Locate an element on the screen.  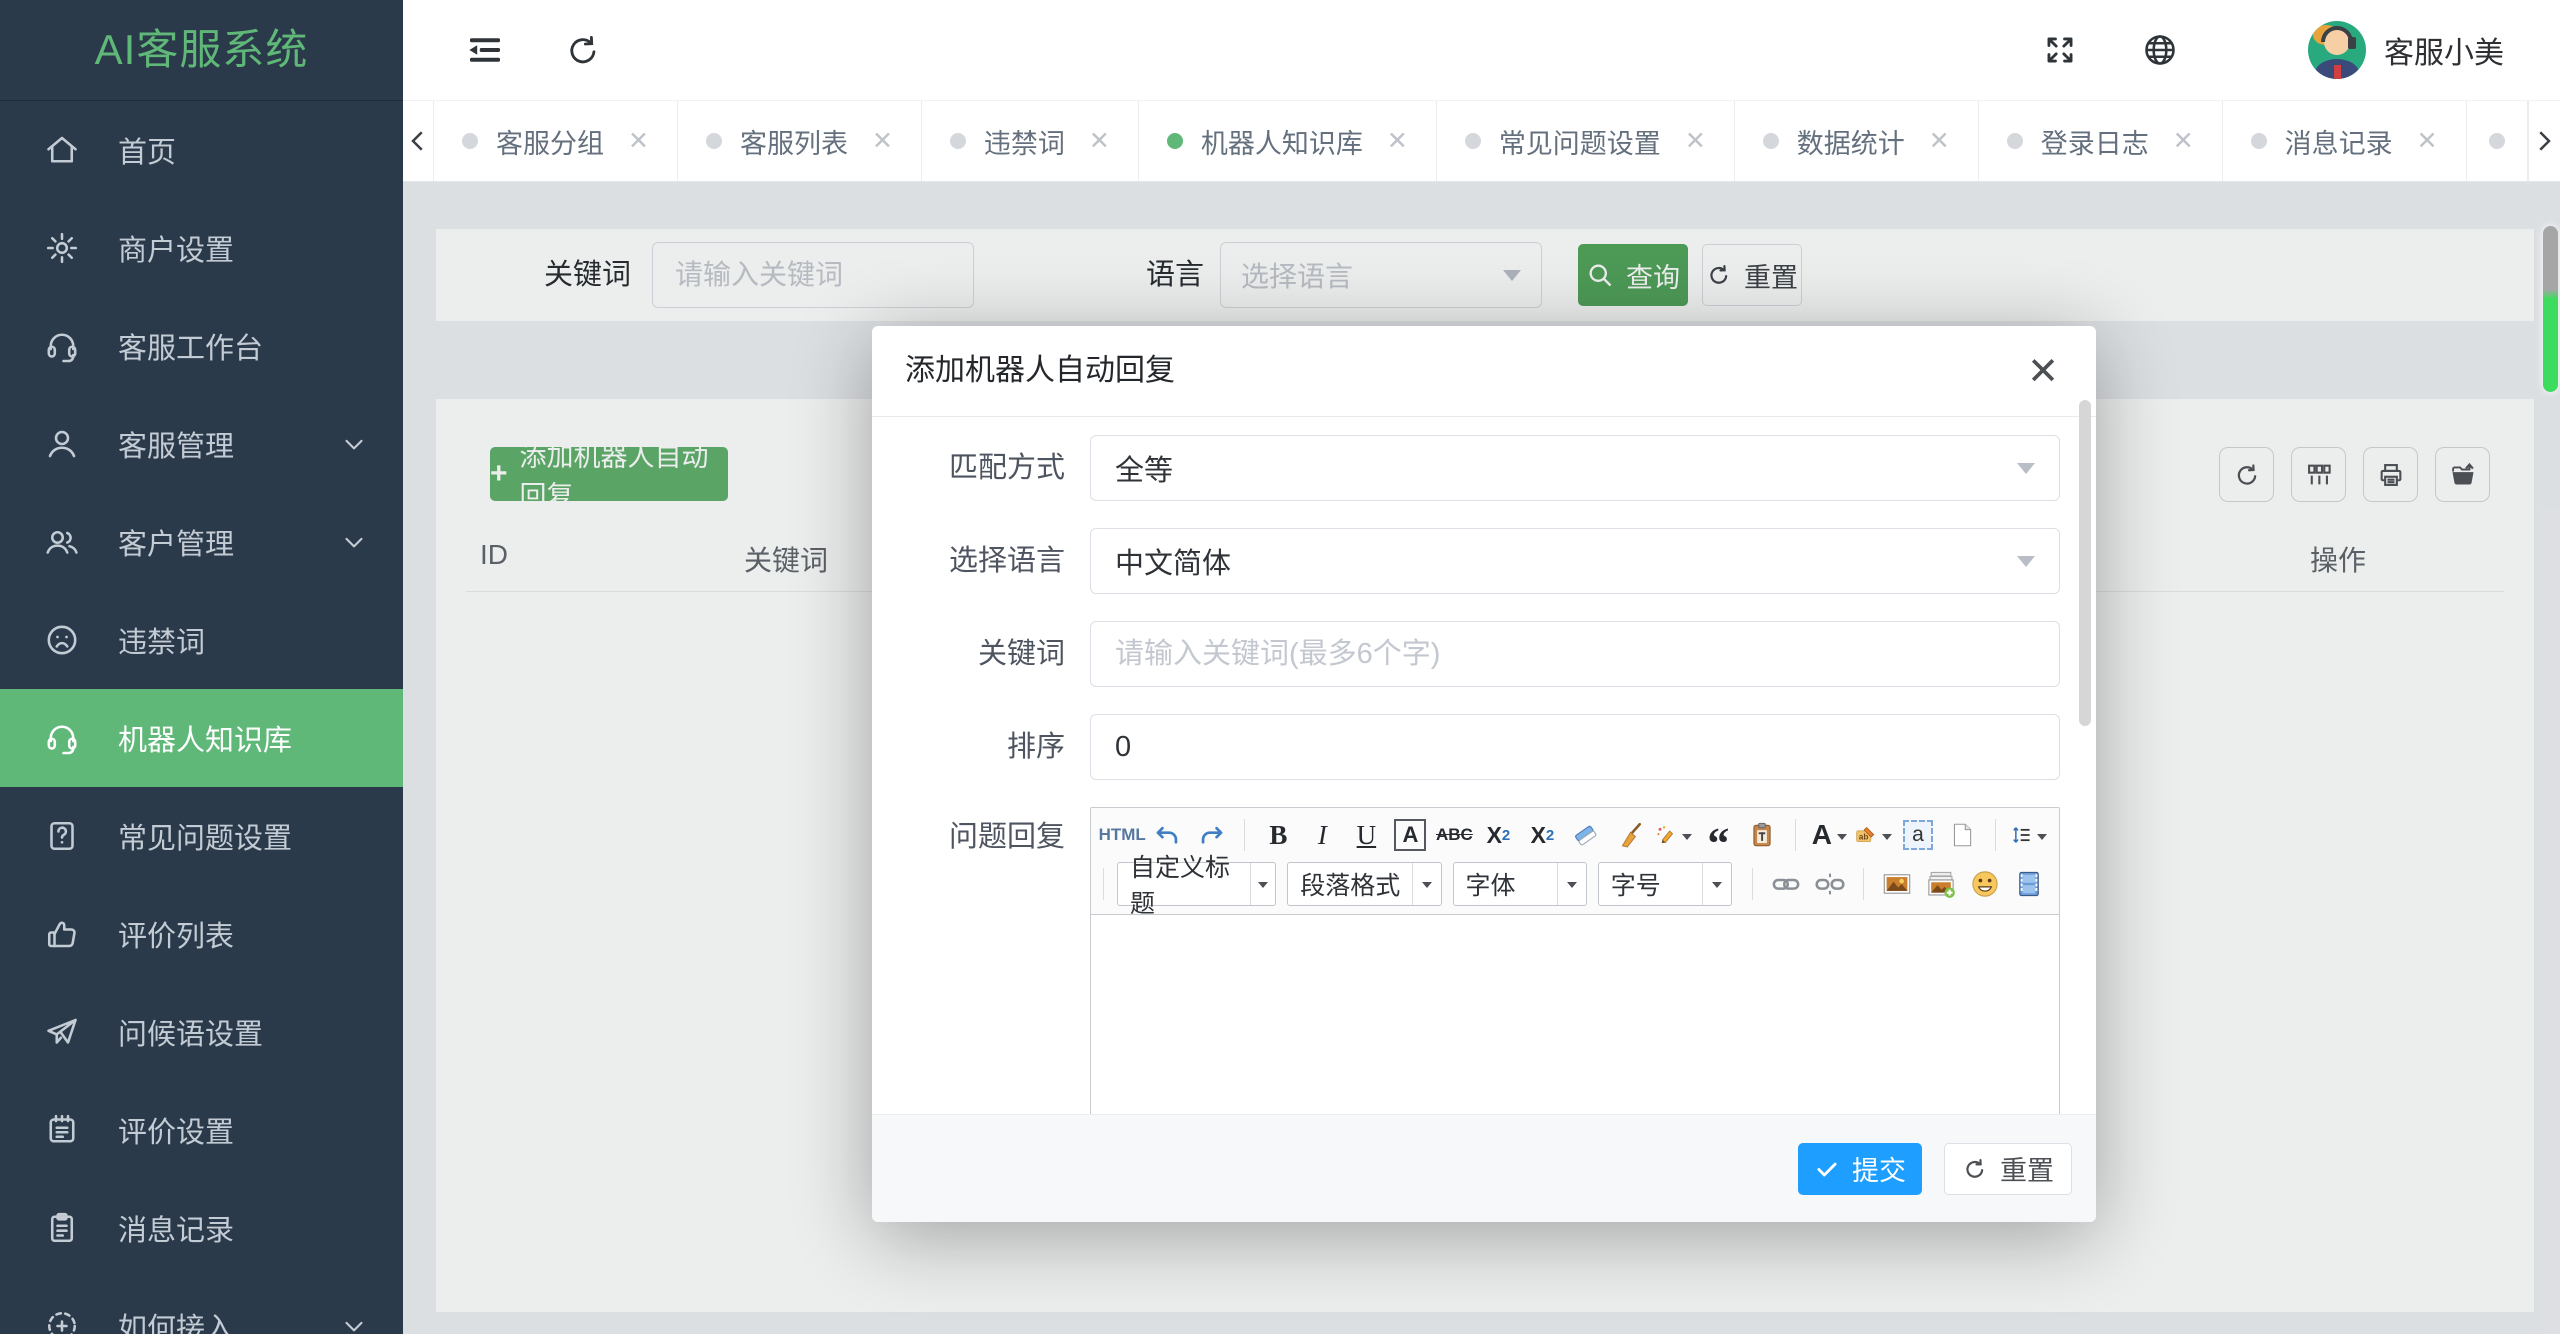
sidebar-item-agent-workbench: 客服工作台 is located at coordinates (201, 346).